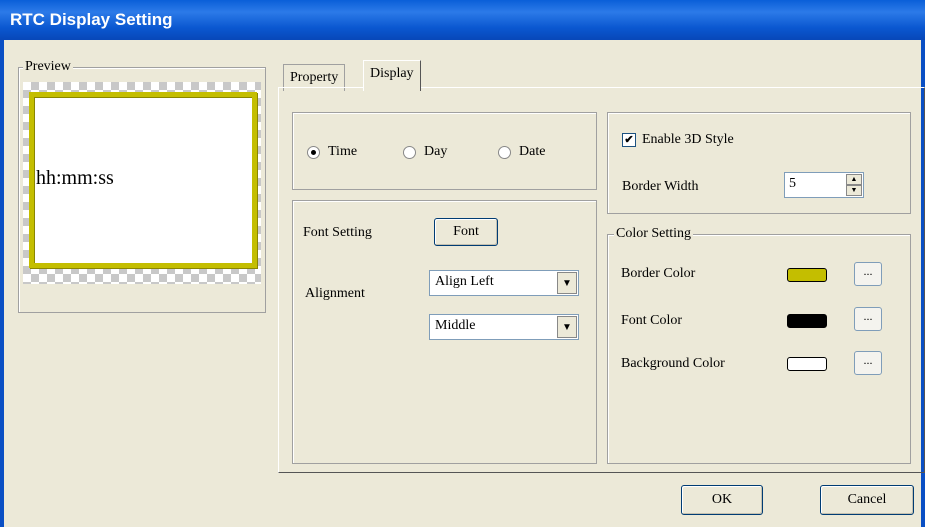  Describe the element at coordinates (455, 325) in the screenshot. I see `vertical-alignment-value: Middle` at that location.